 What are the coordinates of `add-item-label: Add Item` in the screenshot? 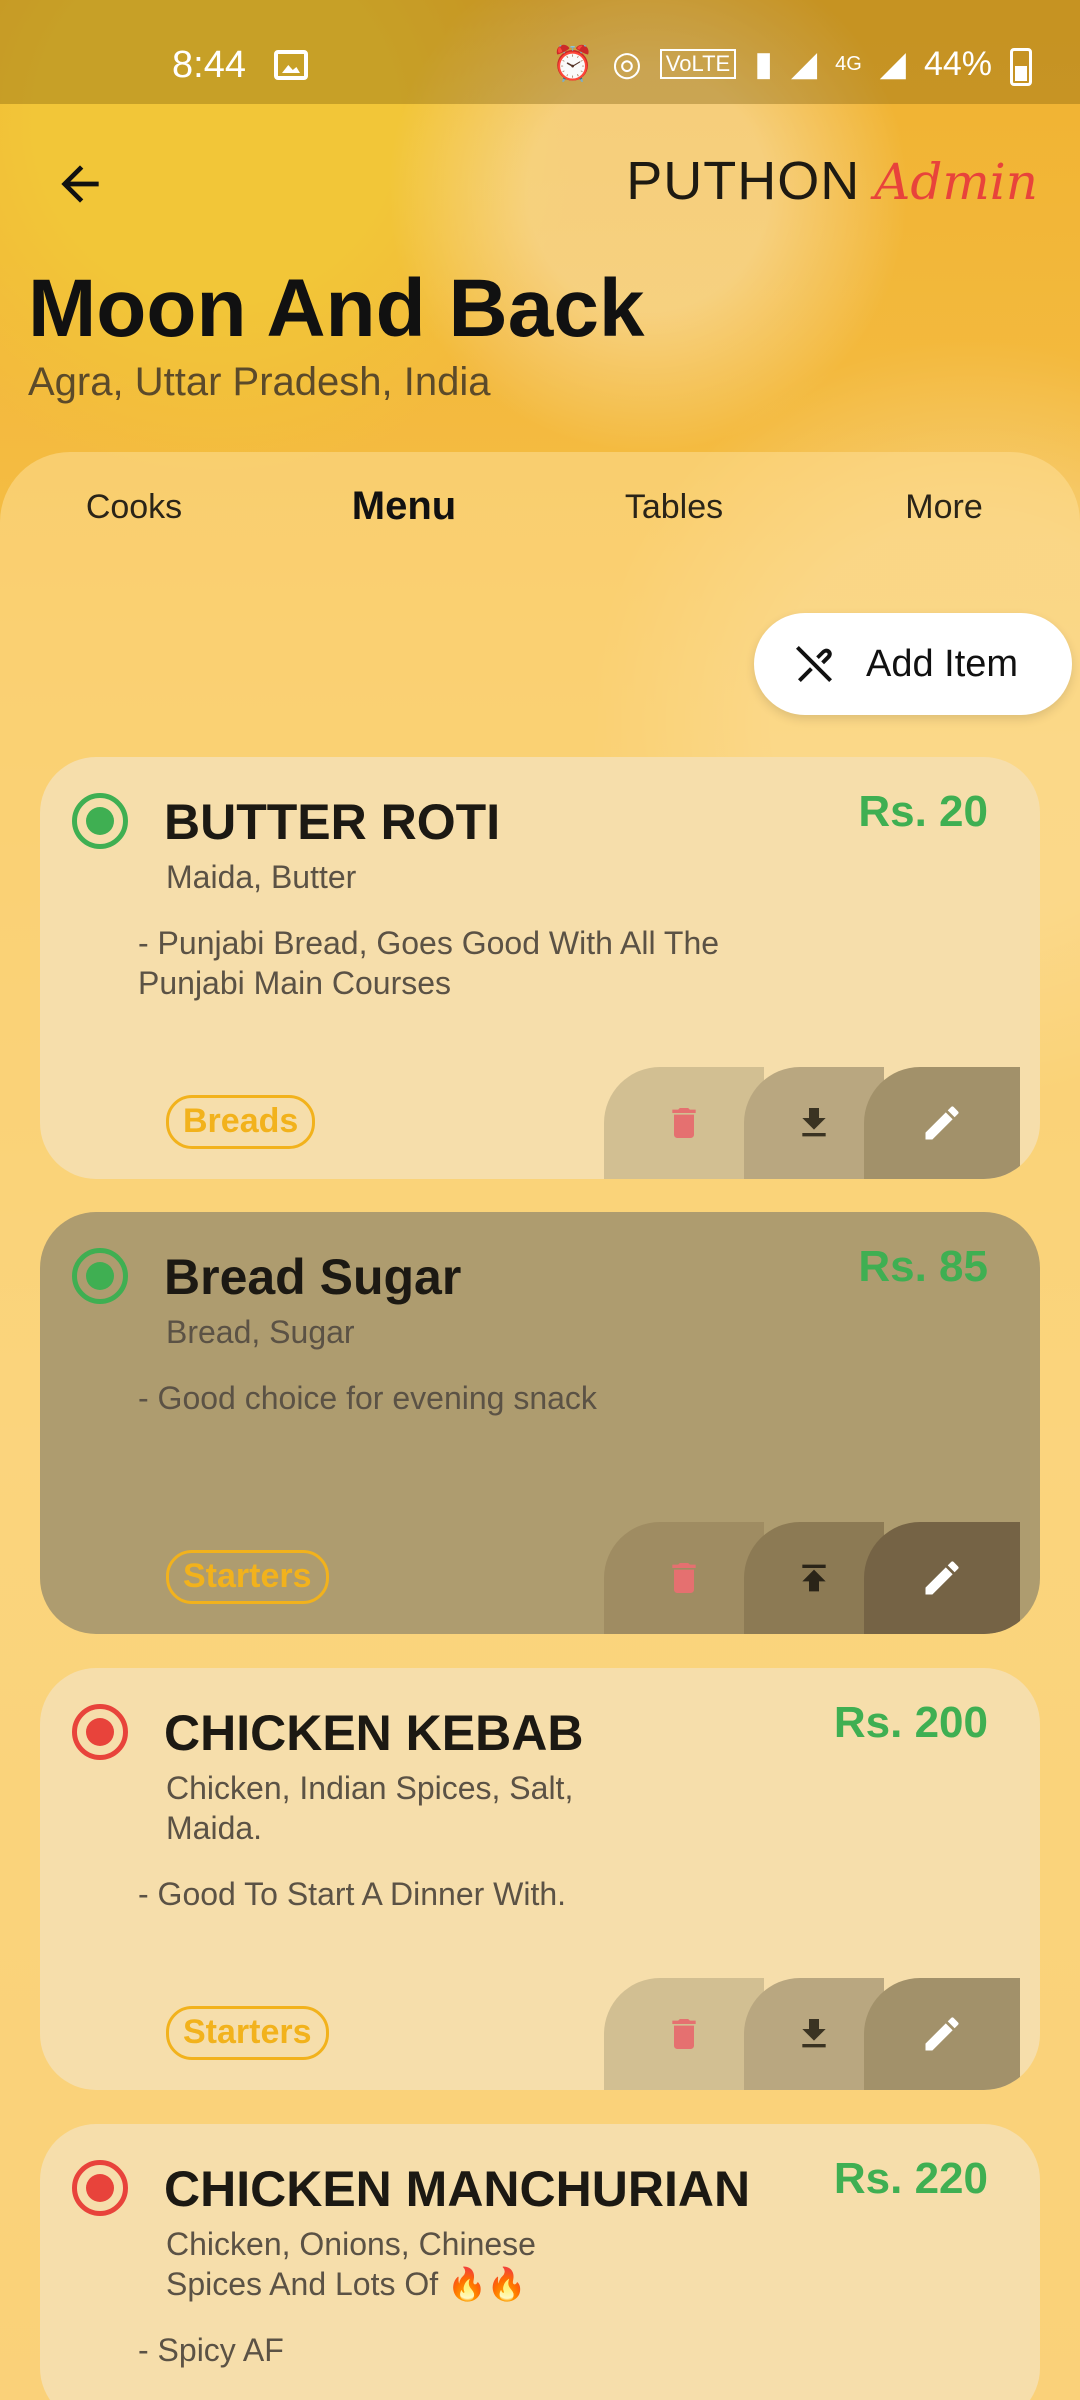 It's located at (942, 663).